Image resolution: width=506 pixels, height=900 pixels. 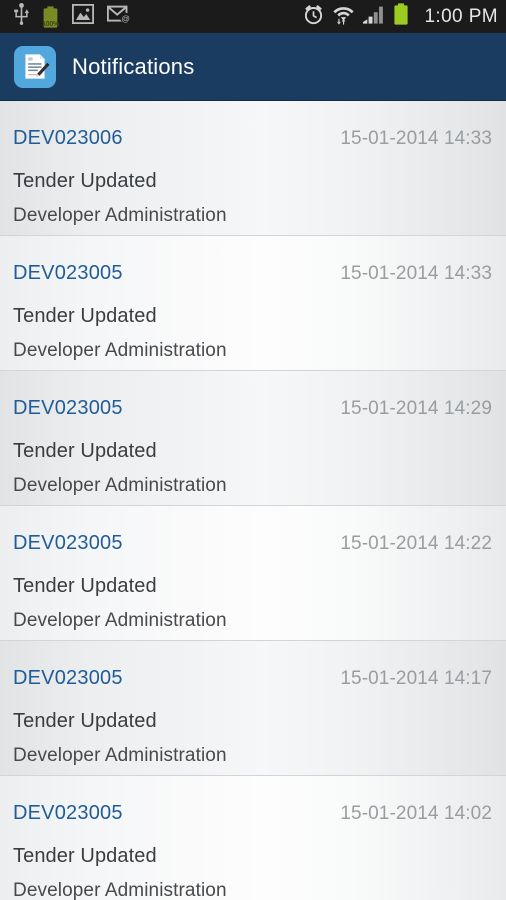 What do you see at coordinates (416, 678) in the screenshot?
I see `notification-timestamp: 15-01-2014 14:17` at bounding box center [416, 678].